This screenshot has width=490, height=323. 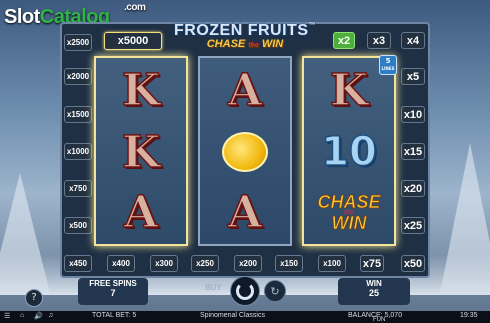 What do you see at coordinates (232, 315) in the screenshot?
I see `provider-name: Spinomenal Classics` at bounding box center [232, 315].